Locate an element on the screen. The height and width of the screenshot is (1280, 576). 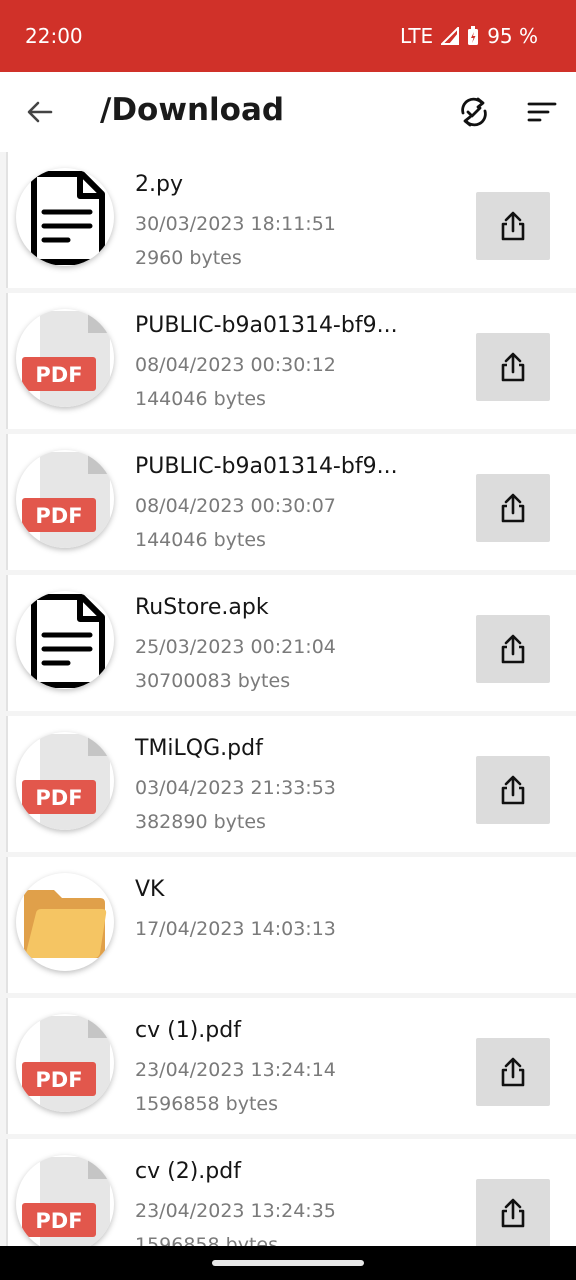
file-size: 2960 bytes is located at coordinates (188, 258).